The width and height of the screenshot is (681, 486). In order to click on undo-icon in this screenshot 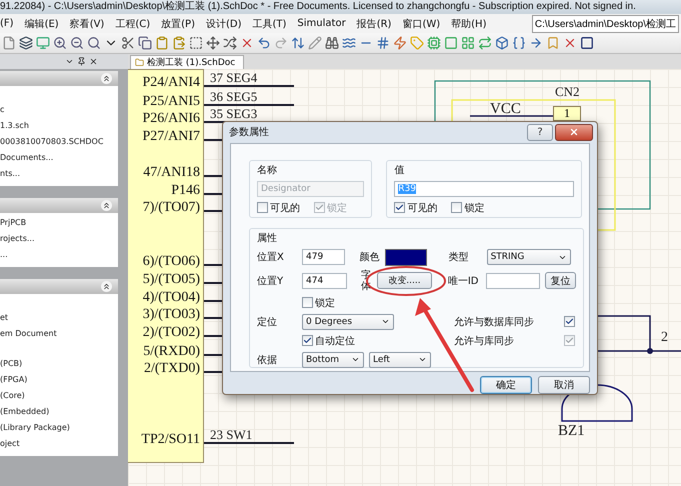, I will do `click(264, 43)`.